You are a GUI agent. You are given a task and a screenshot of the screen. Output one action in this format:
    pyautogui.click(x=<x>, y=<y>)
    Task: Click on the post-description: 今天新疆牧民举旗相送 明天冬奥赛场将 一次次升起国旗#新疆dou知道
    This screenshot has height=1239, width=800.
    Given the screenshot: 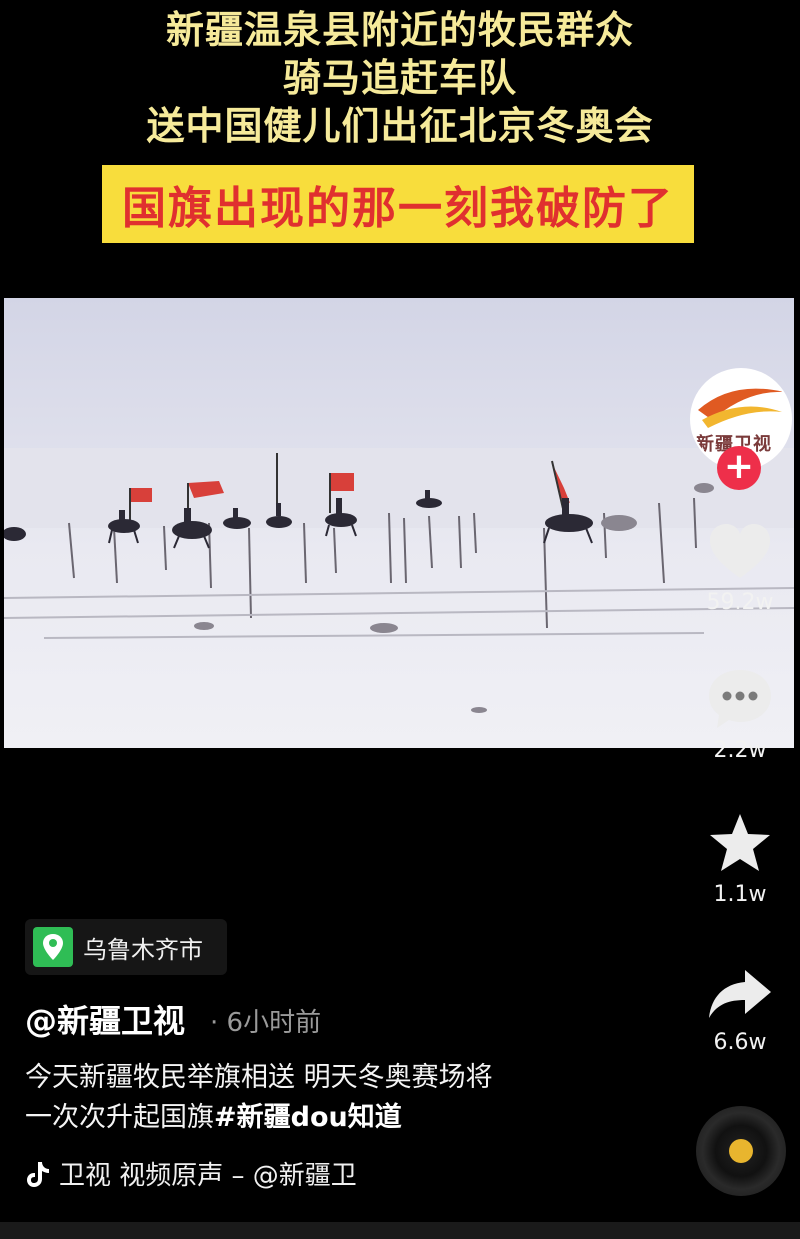 What is the action you would take?
    pyautogui.click(x=335, y=1098)
    